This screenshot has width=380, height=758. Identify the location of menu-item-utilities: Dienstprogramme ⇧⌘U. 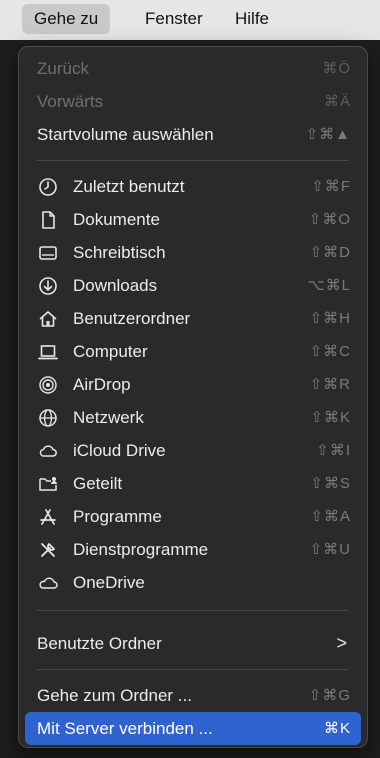
(193, 549).